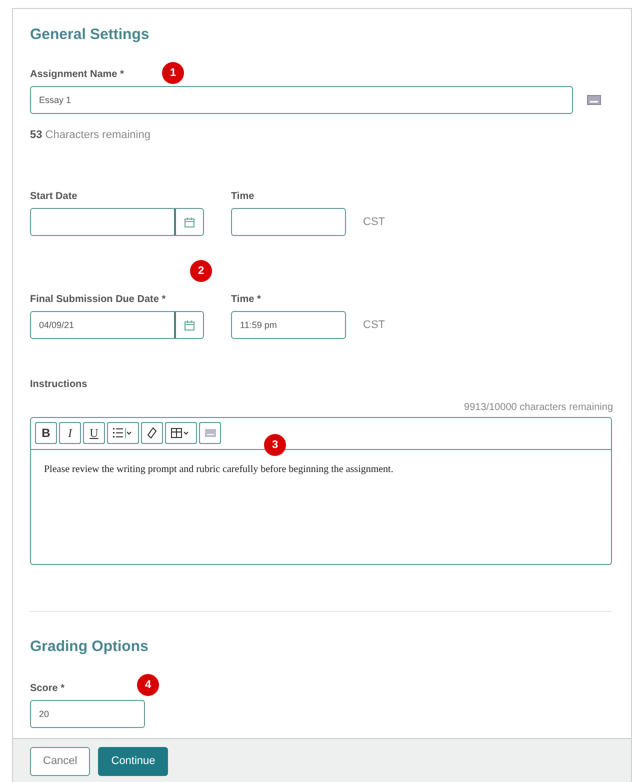  What do you see at coordinates (219, 469) in the screenshot?
I see `instructions-text: Please review the writing prompt and rubric carefully before beginning the assignment.` at bounding box center [219, 469].